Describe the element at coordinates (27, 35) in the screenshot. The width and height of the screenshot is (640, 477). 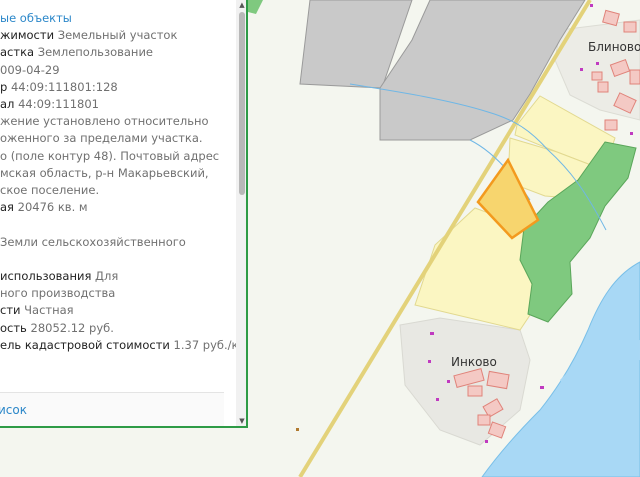
I see `info-row-label: жимости` at that location.